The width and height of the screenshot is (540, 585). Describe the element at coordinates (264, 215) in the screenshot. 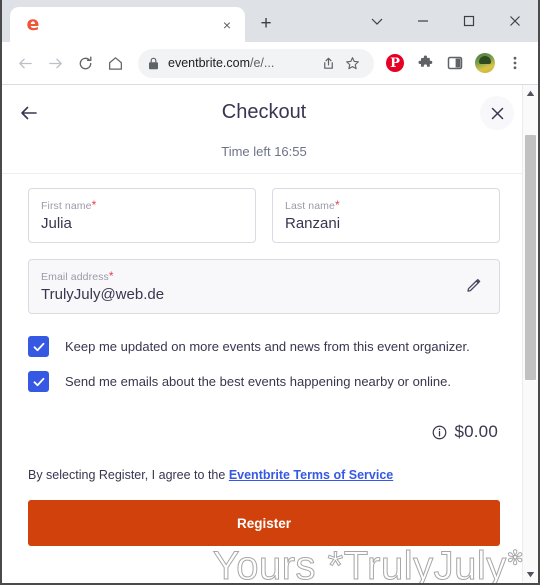

I see `name-row: First name* Julia Last name* Ranzani` at that location.